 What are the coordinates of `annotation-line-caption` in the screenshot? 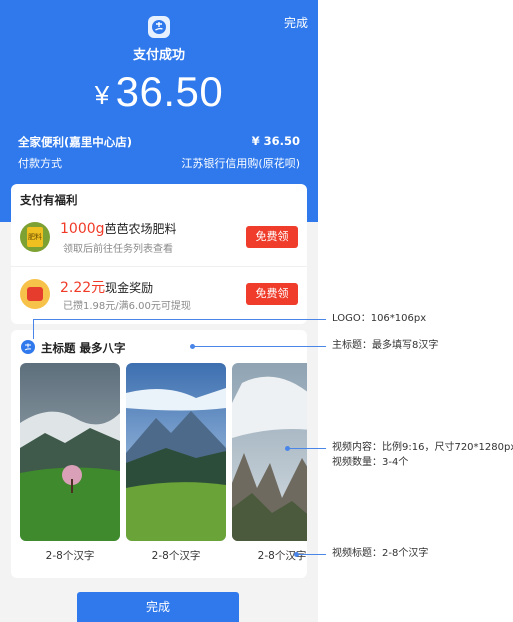 It's located at (312, 554).